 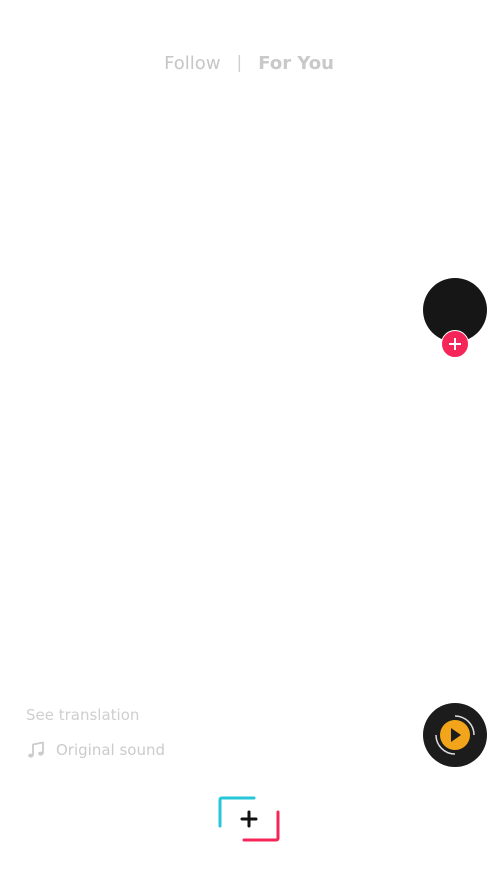 What do you see at coordinates (249, 63) in the screenshot?
I see `top-nav: Follow | For You` at bounding box center [249, 63].